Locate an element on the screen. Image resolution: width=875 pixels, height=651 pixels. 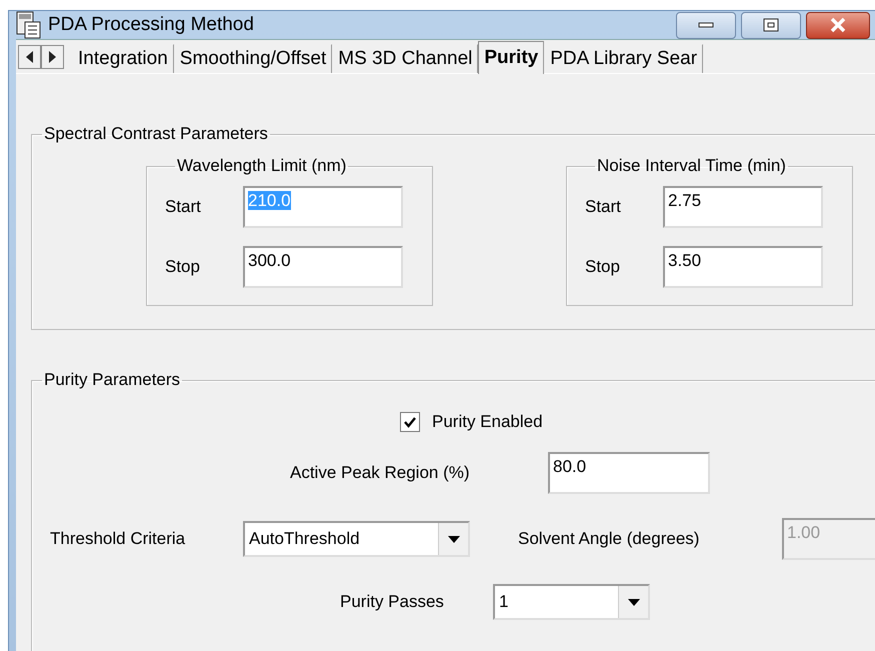
scroll-right-button is located at coordinates (52, 56).